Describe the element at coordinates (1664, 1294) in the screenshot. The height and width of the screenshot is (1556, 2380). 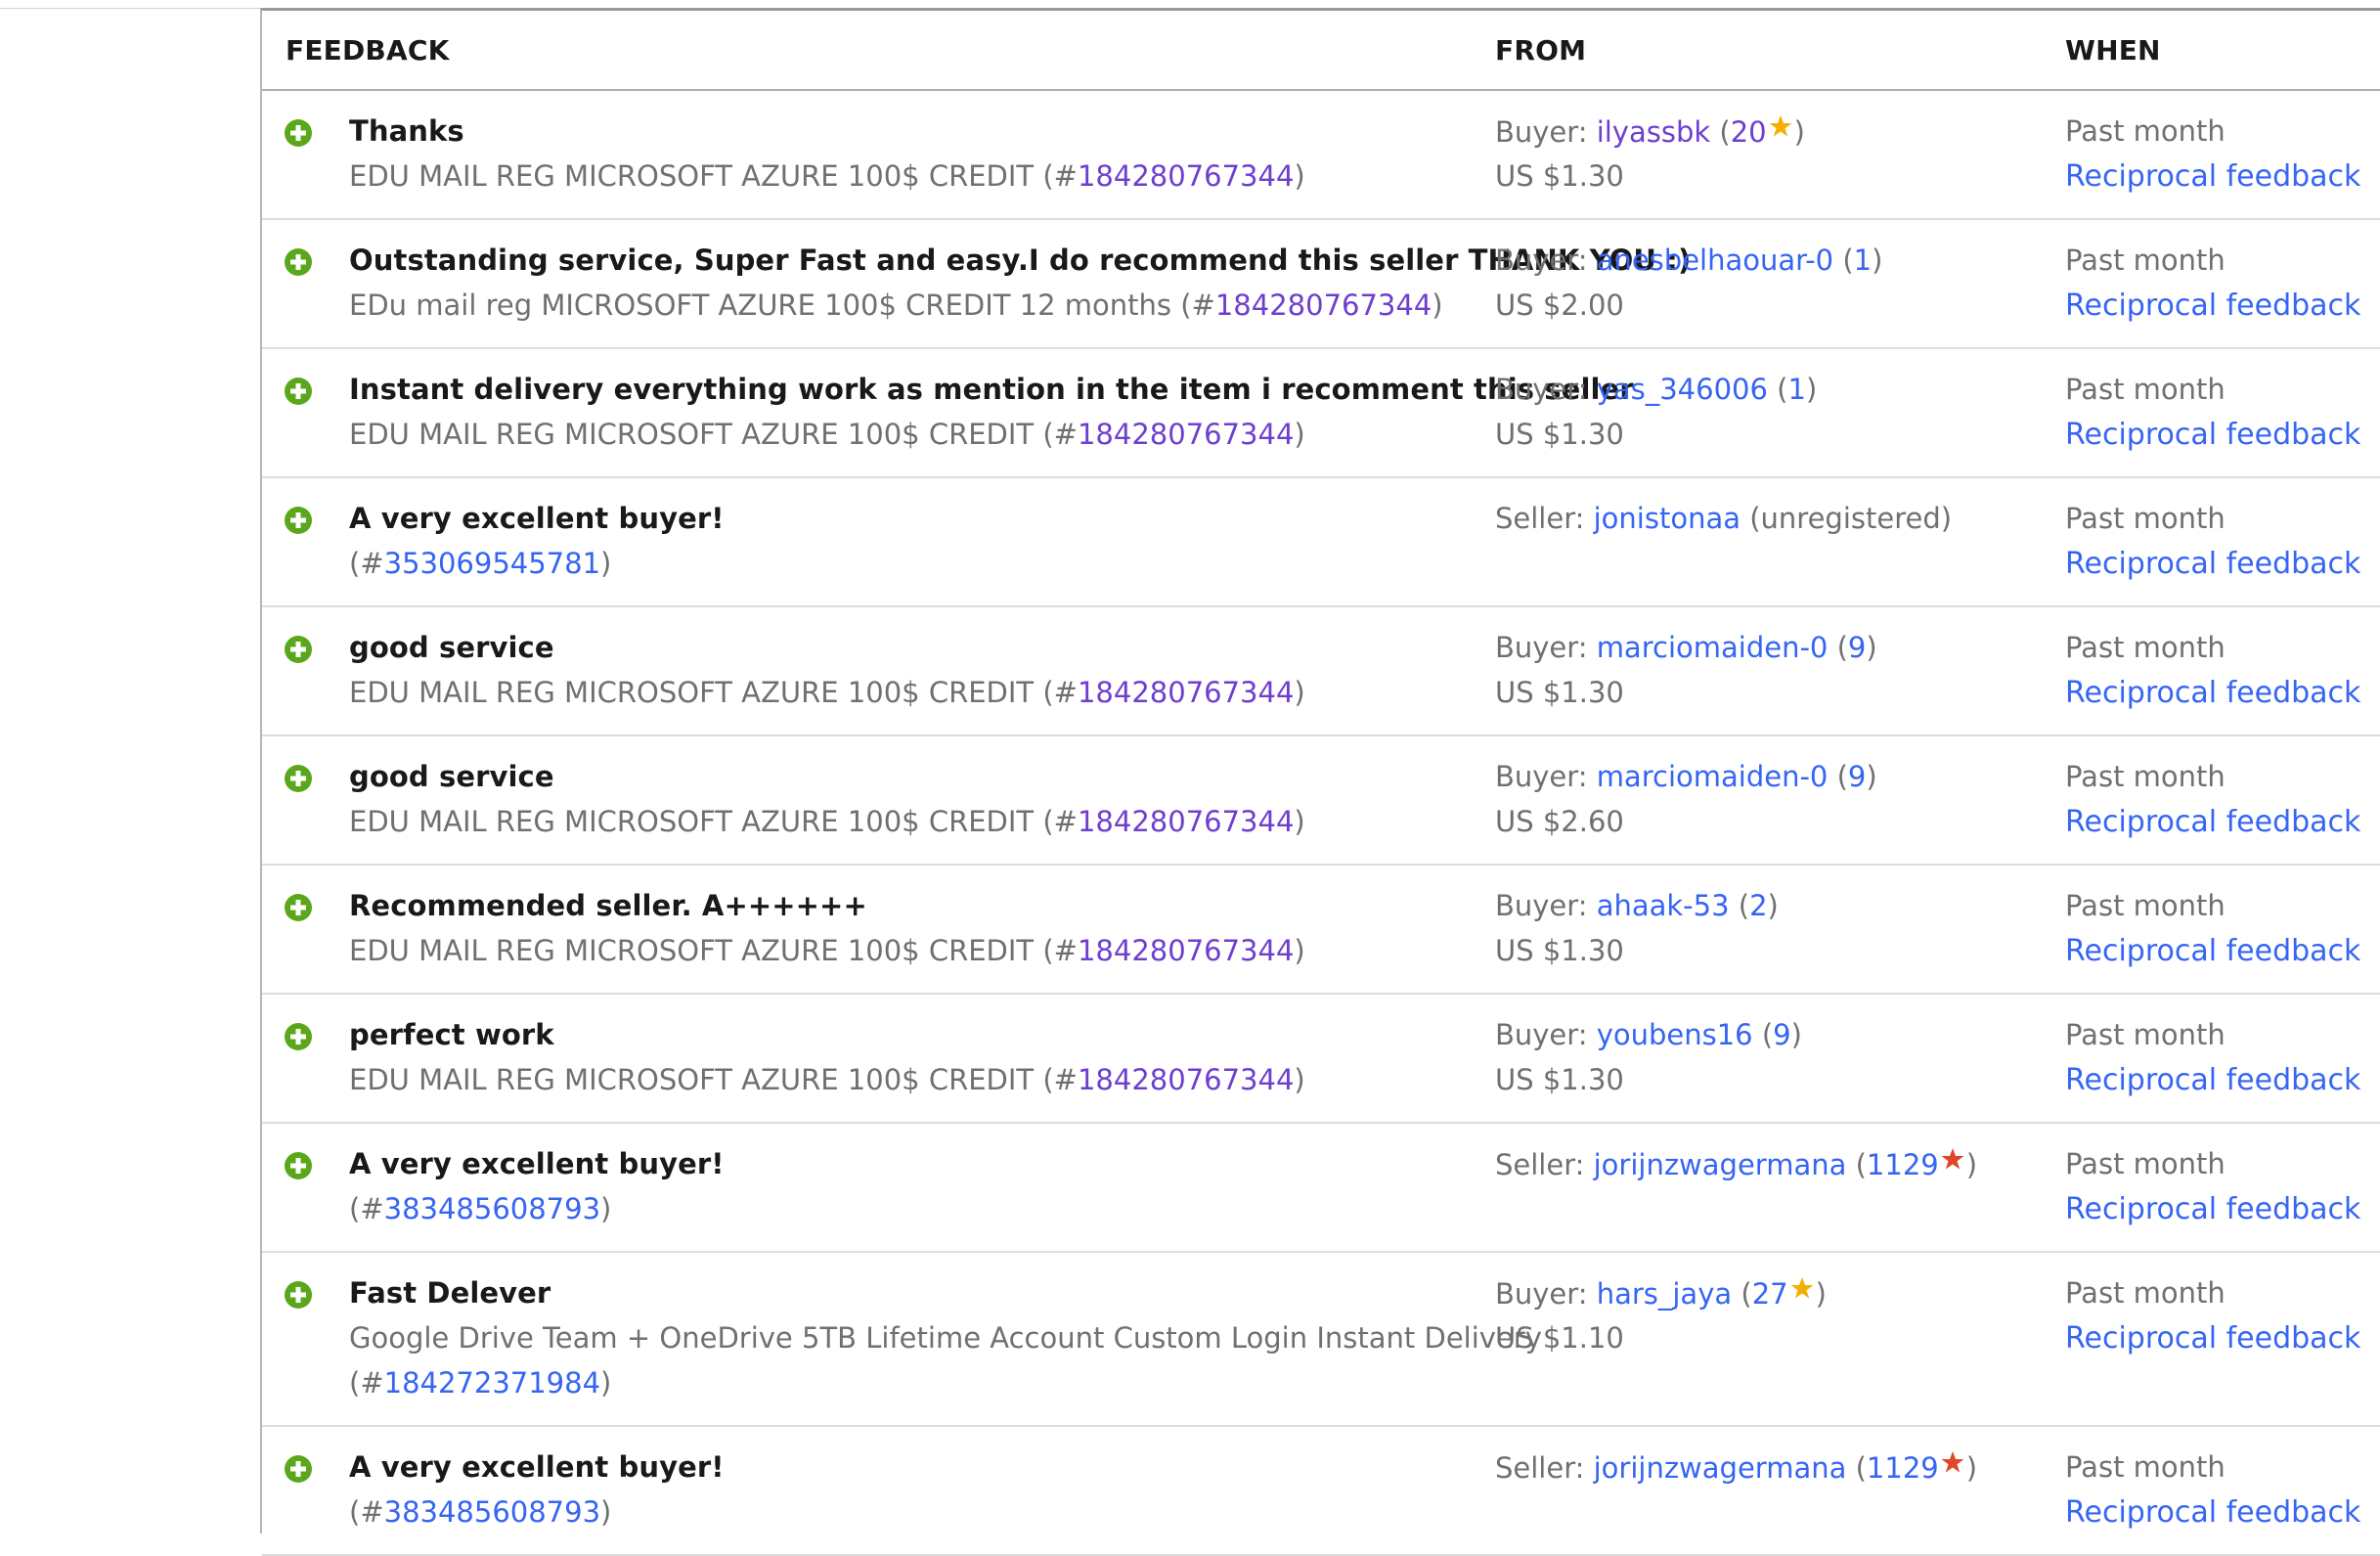
I see `user-link: hars_jaya` at that location.